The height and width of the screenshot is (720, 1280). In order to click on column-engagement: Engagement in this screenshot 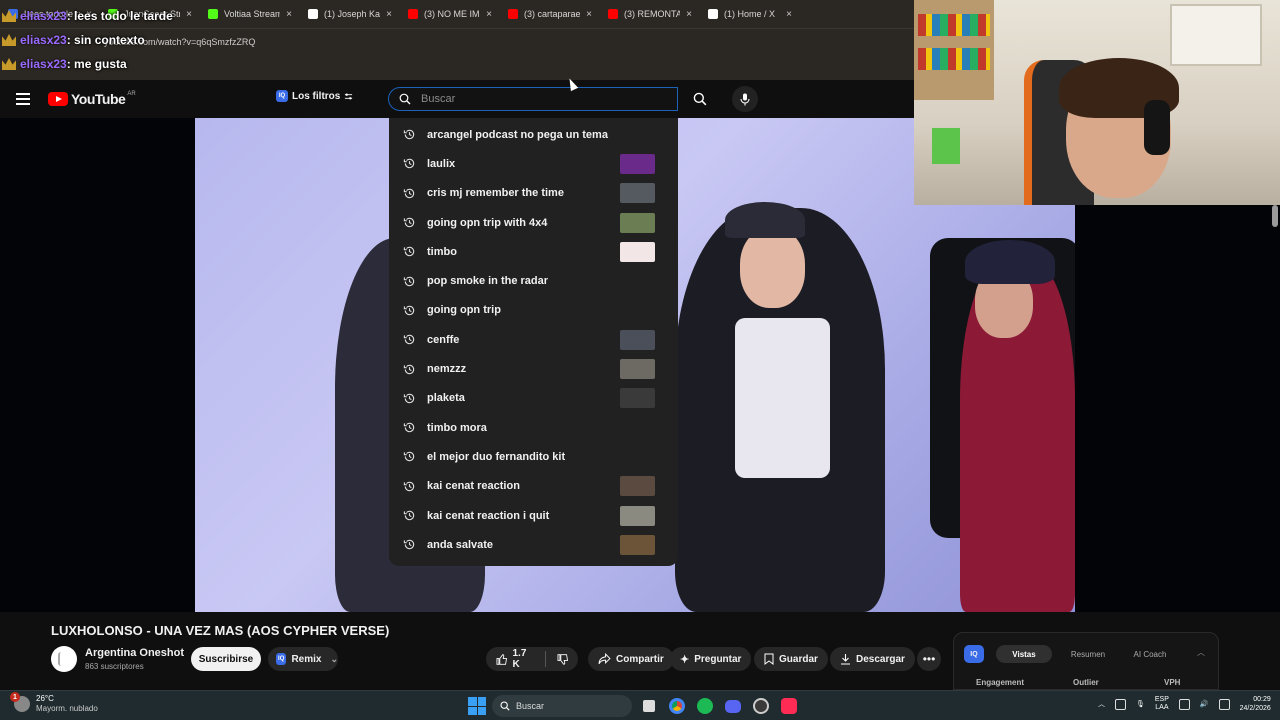, I will do `click(1000, 682)`.